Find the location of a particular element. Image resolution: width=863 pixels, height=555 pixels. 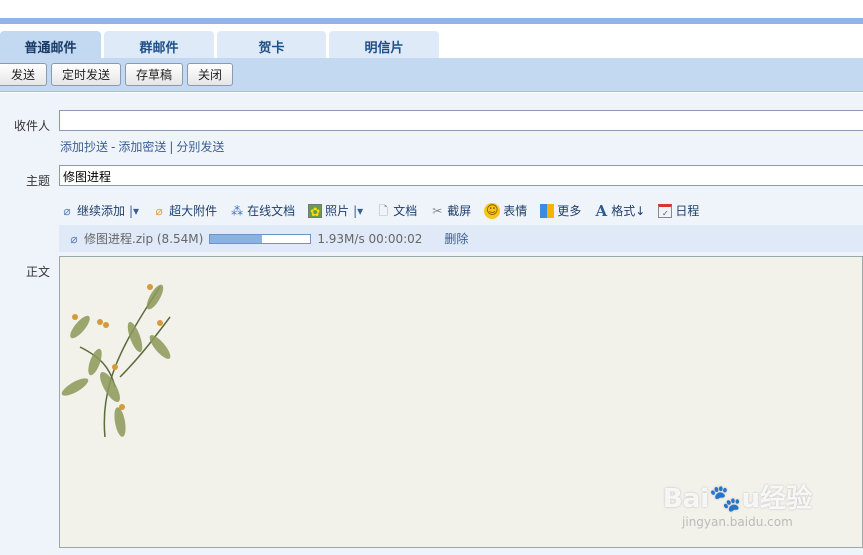

upload-progress-bar is located at coordinates (260, 238).